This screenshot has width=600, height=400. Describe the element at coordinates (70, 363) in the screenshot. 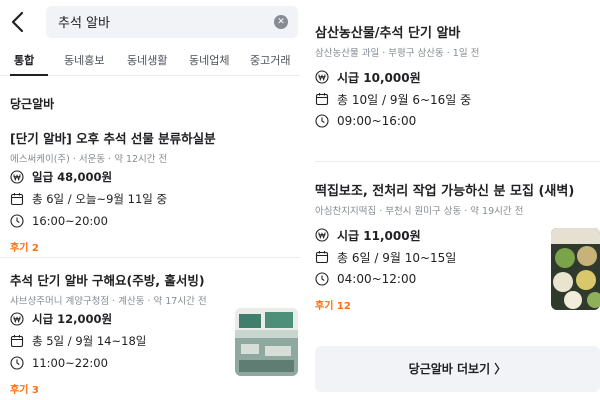

I see `hours-text: 11:00~22:00` at that location.